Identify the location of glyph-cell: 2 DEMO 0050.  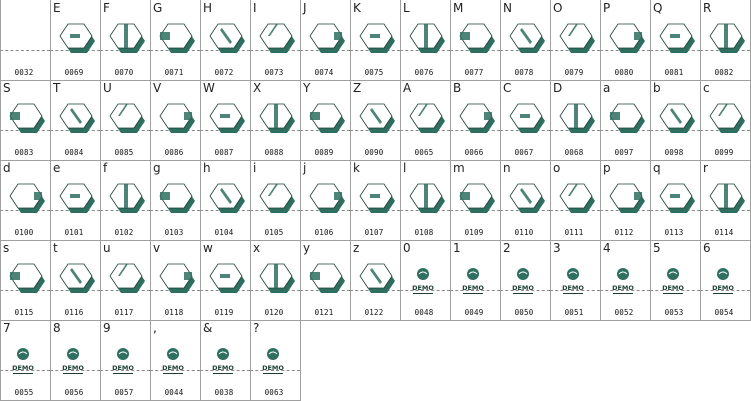
(525, 280).